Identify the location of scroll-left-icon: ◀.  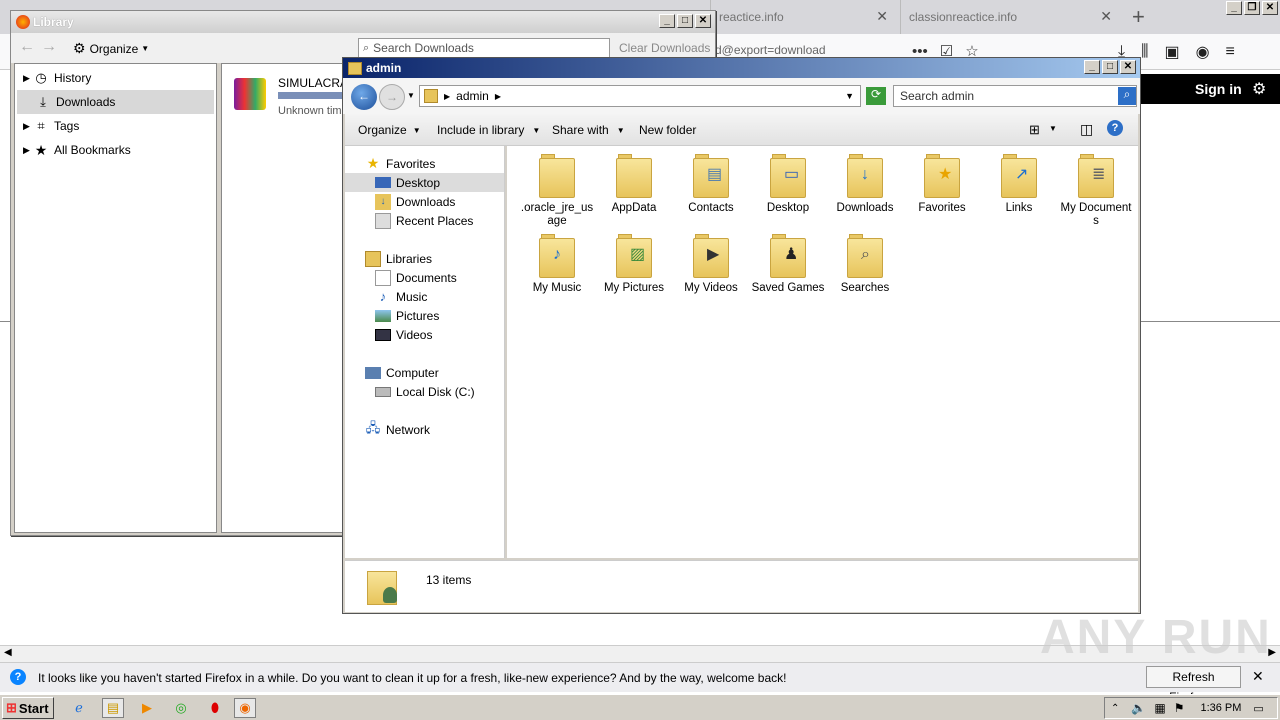
(8, 652).